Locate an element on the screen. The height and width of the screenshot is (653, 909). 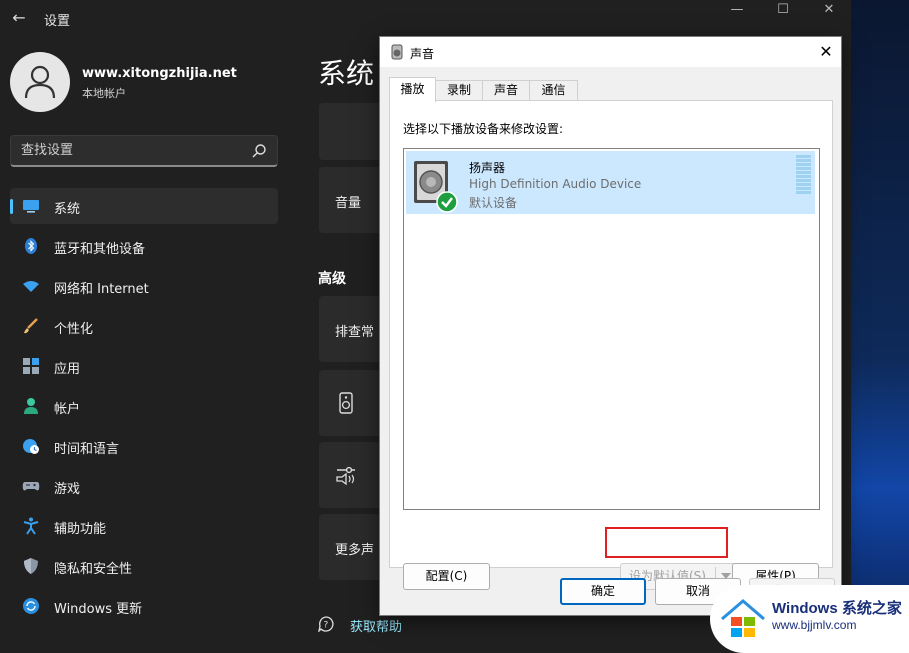
wifi-icon is located at coordinates (31, 286).